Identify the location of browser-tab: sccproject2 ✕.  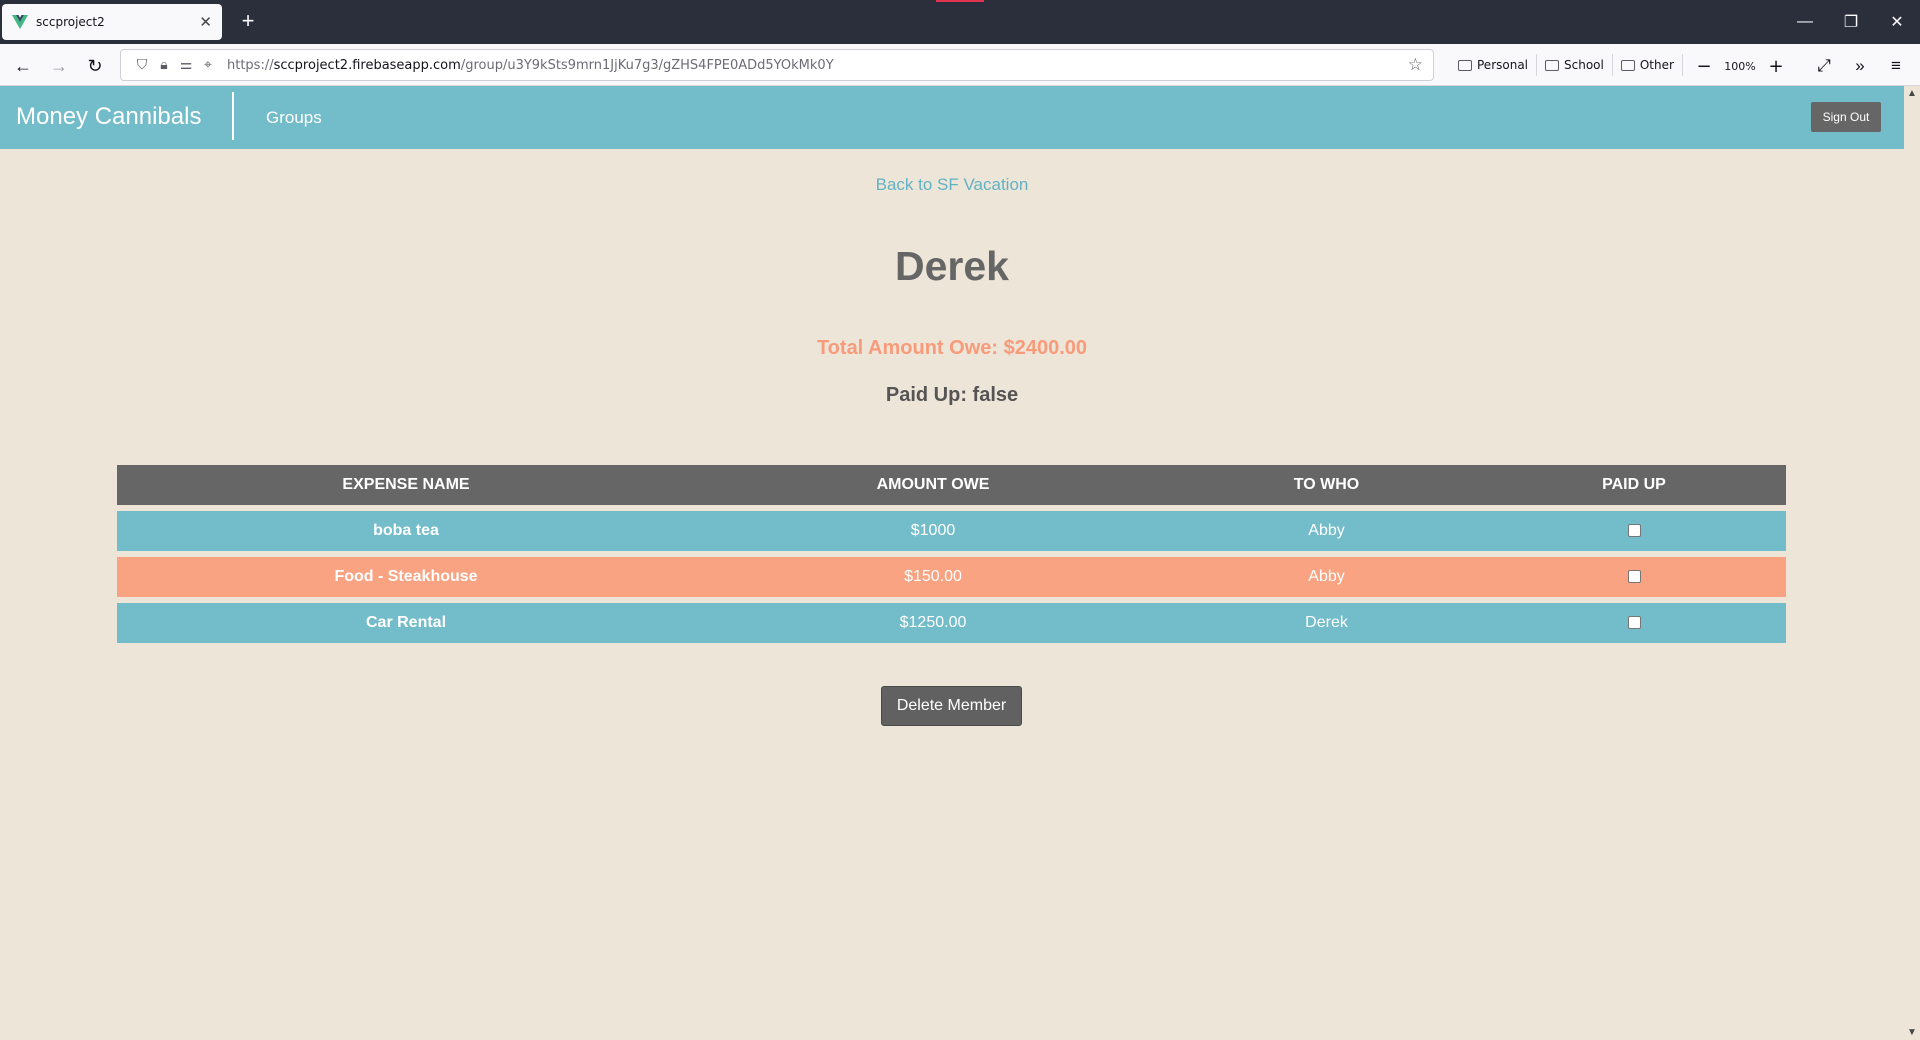
(112, 22).